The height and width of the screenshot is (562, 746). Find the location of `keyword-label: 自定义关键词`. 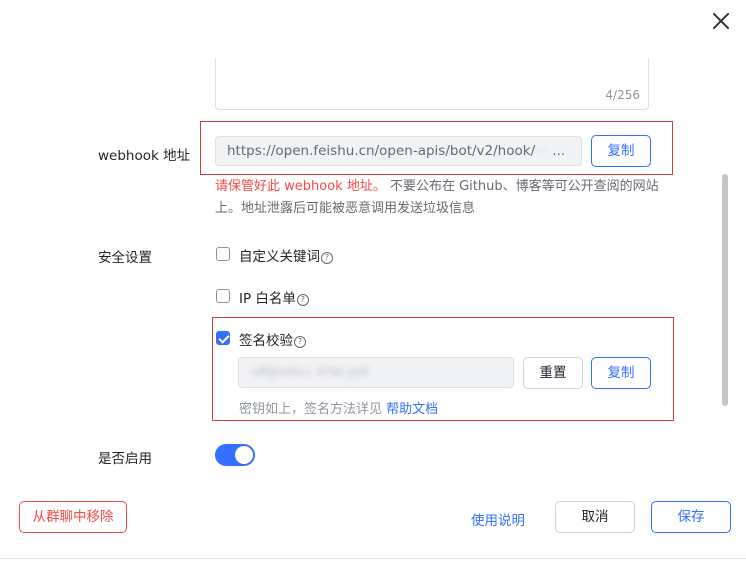

keyword-label: 自定义关键词 is located at coordinates (279, 257).